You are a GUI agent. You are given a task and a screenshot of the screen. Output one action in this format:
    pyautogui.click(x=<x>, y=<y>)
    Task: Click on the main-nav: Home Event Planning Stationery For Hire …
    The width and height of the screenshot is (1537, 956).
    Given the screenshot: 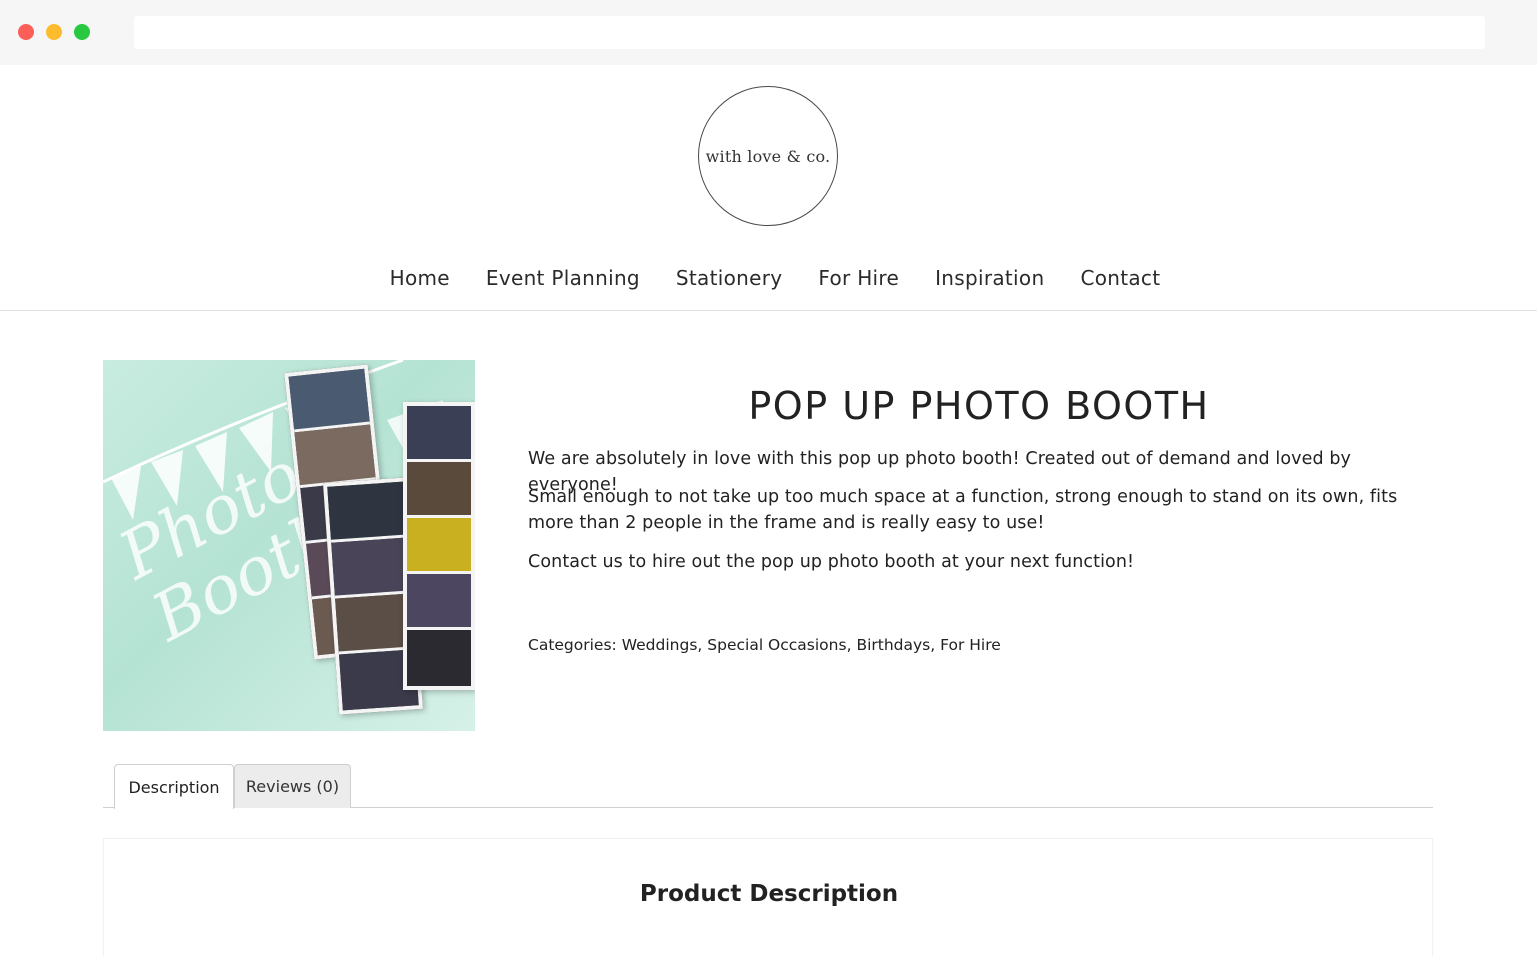 What is the action you would take?
    pyautogui.click(x=768, y=279)
    